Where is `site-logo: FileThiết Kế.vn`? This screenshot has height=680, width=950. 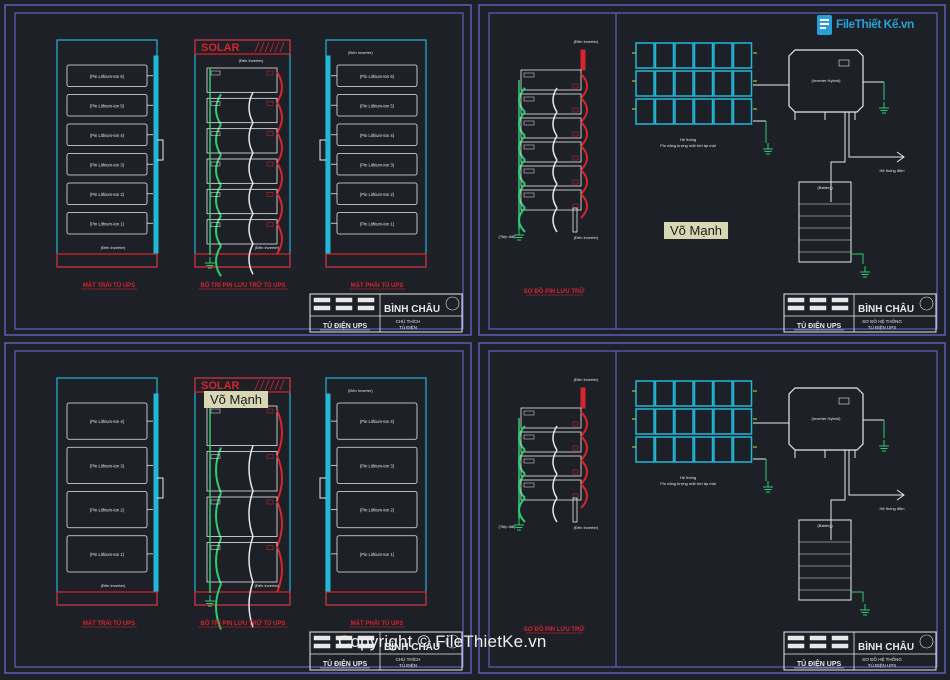 site-logo: FileThiết Kế.vn is located at coordinates (879, 26).